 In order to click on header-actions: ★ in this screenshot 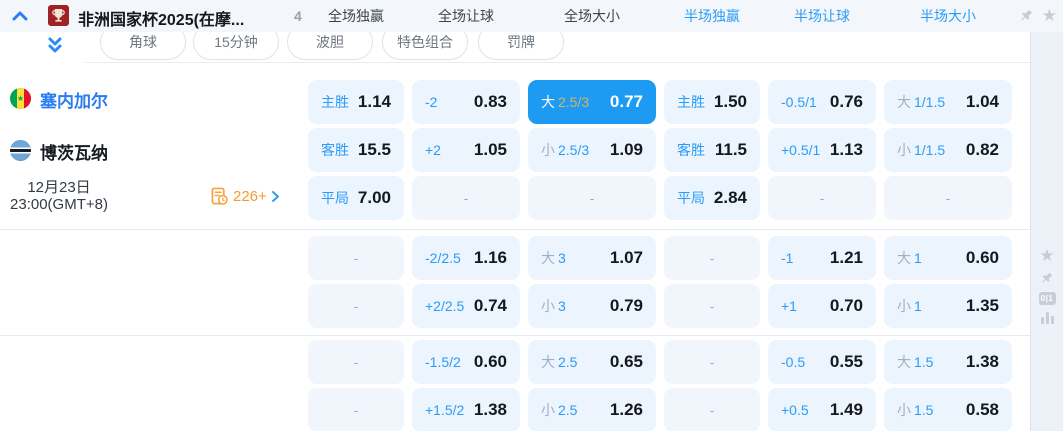, I will do `click(1038, 15)`.